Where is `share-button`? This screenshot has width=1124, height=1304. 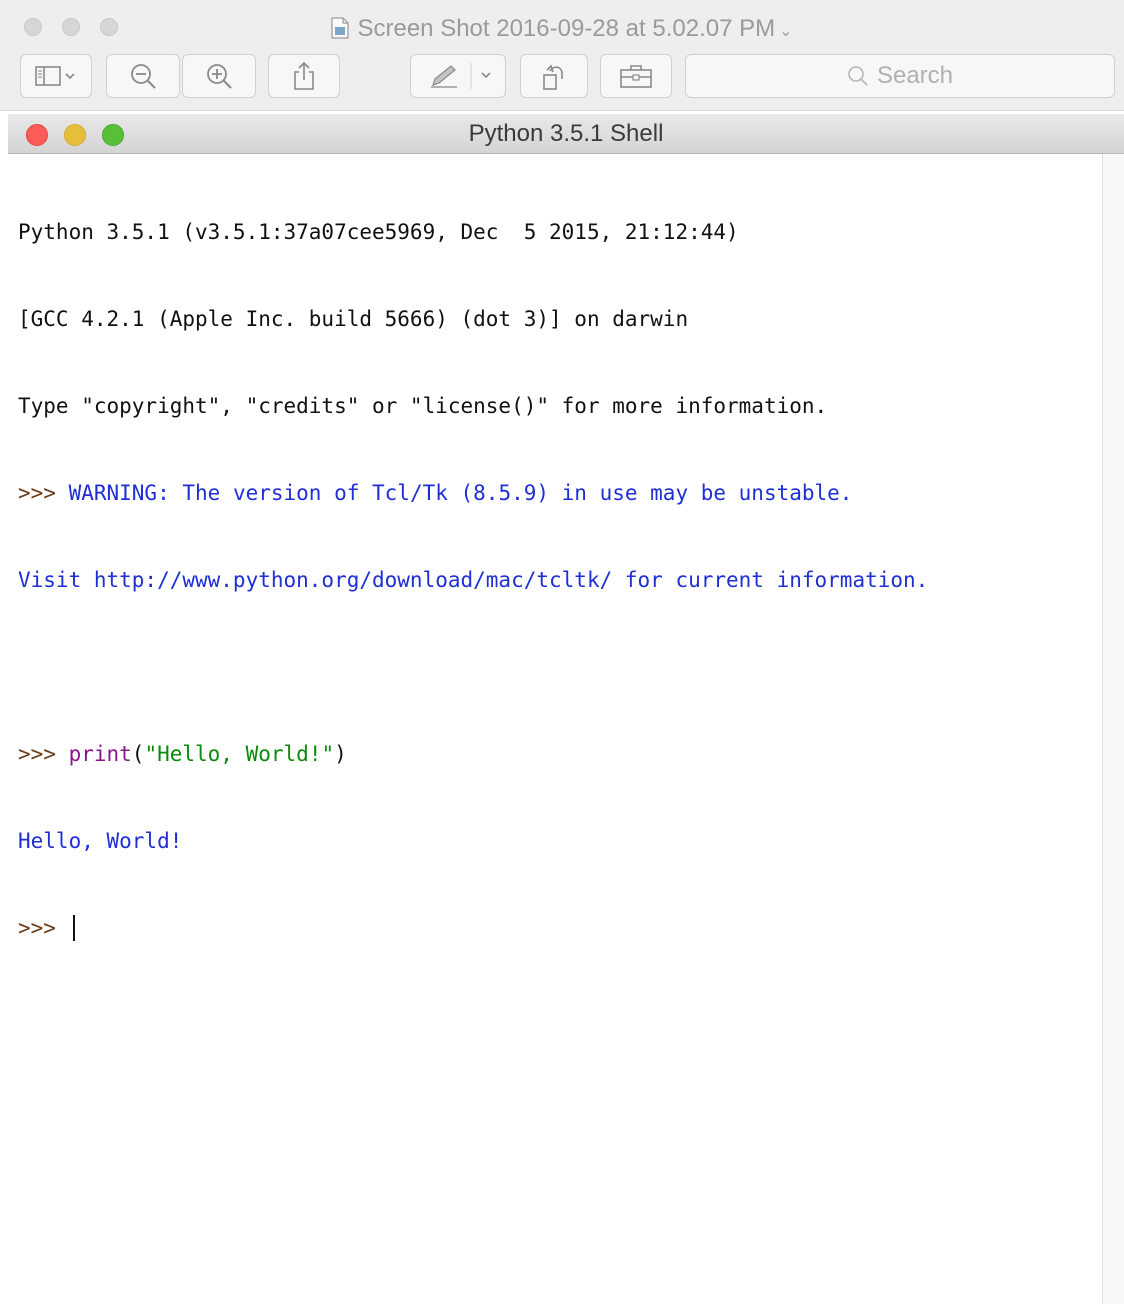
share-button is located at coordinates (304, 76).